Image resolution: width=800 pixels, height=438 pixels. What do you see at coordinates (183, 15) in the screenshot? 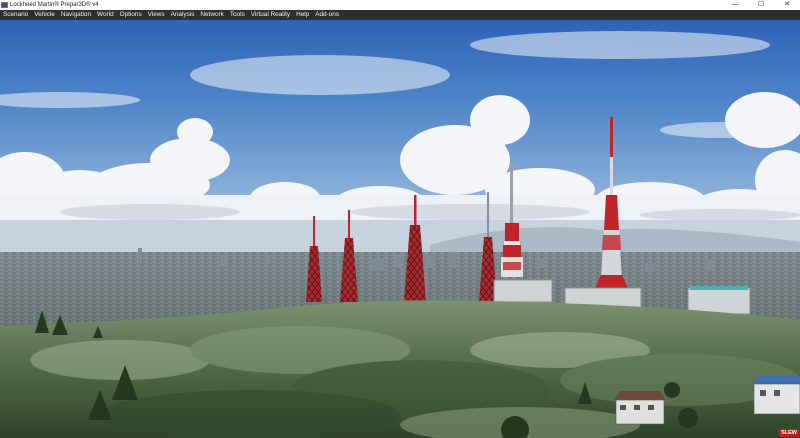
I see `menu-analysis: Analysis` at bounding box center [183, 15].